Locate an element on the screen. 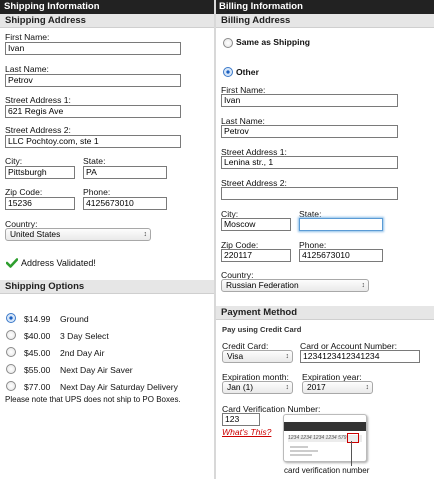 This screenshot has width=434, height=479. first-name-label: First Name: is located at coordinates (27, 37).